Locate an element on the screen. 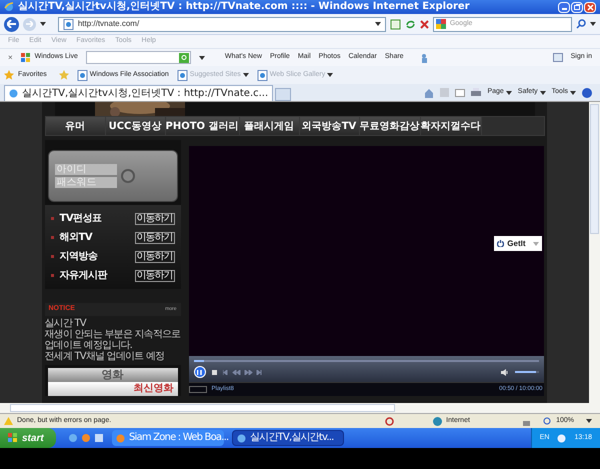 Image resolution: width=600 pixels, height=469 pixels. mail-icon is located at coordinates (460, 92).